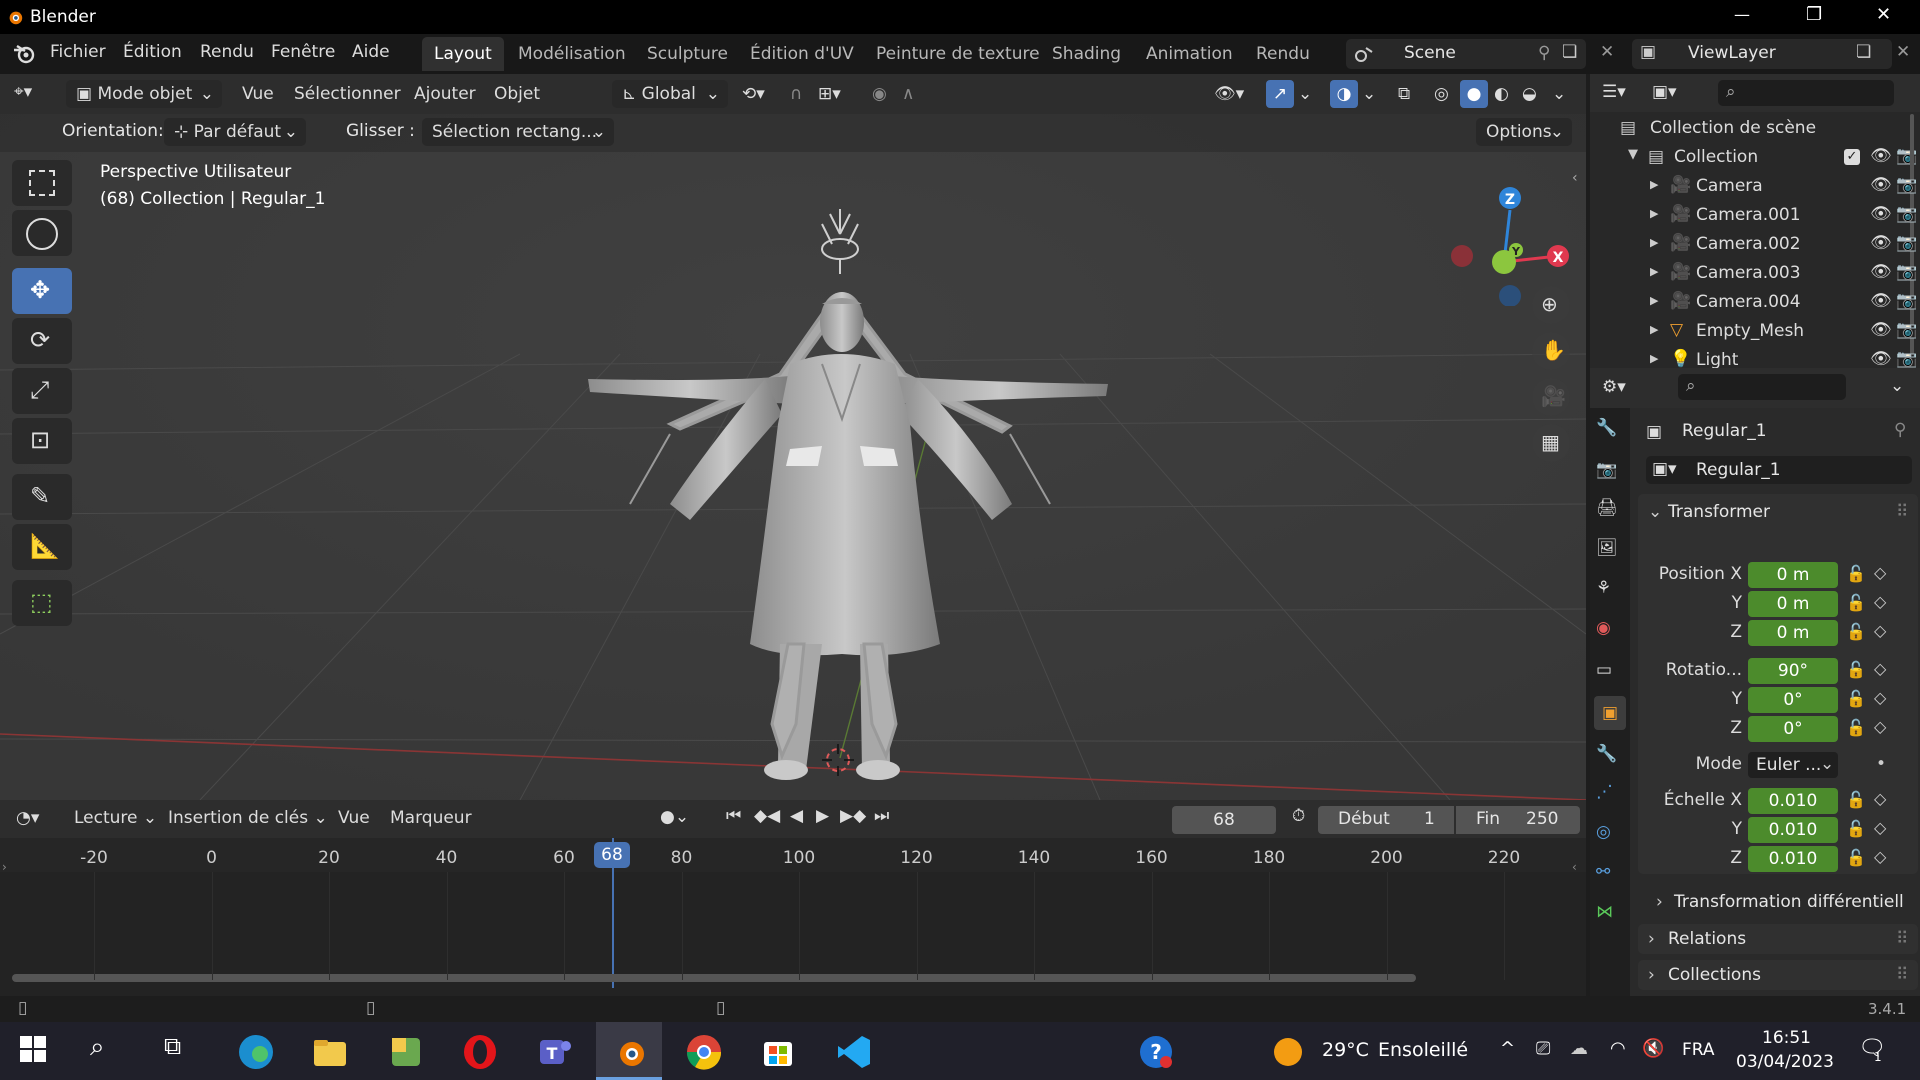 The height and width of the screenshot is (1080, 1920). What do you see at coordinates (1559, 94) in the screenshot?
I see `shading-dropdown-icon: ⌄` at bounding box center [1559, 94].